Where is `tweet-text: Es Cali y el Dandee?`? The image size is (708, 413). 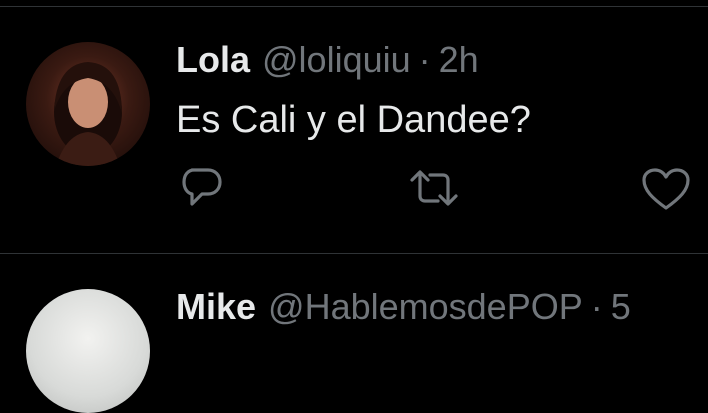 tweet-text: Es Cali y el Dandee? is located at coordinates (353, 120).